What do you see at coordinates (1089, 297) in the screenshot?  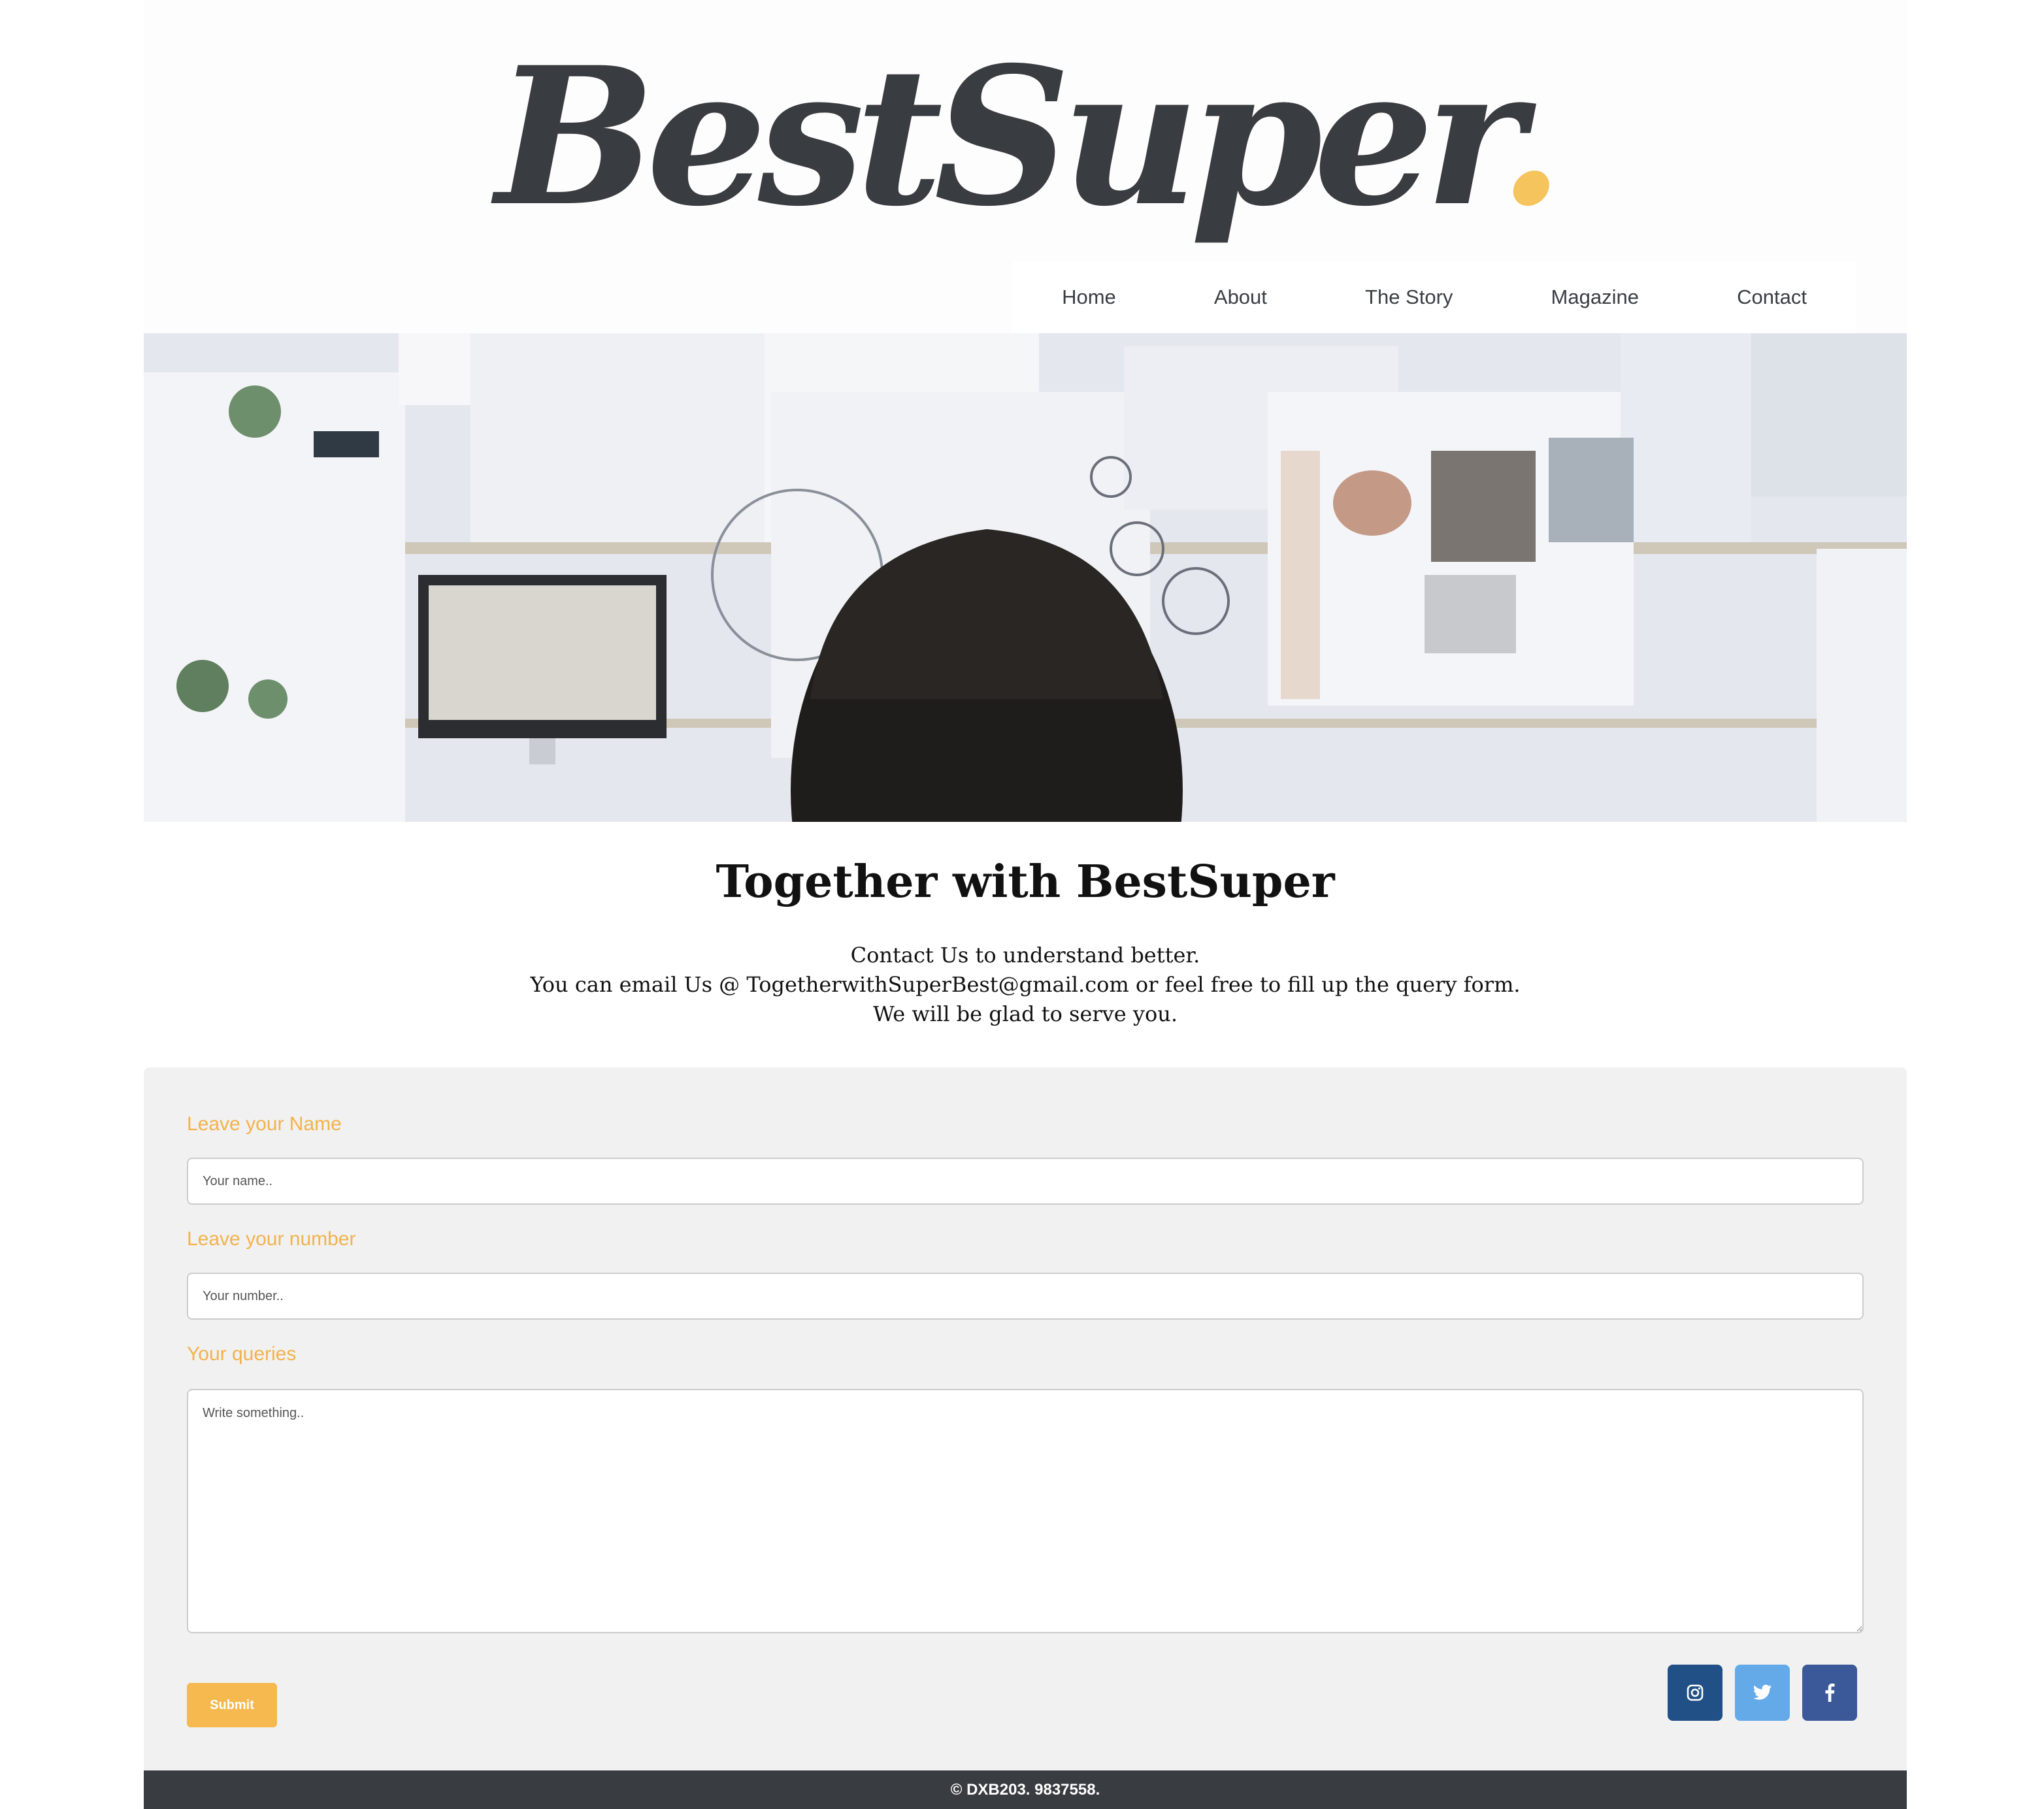 I see `nav-item-home: Home` at bounding box center [1089, 297].